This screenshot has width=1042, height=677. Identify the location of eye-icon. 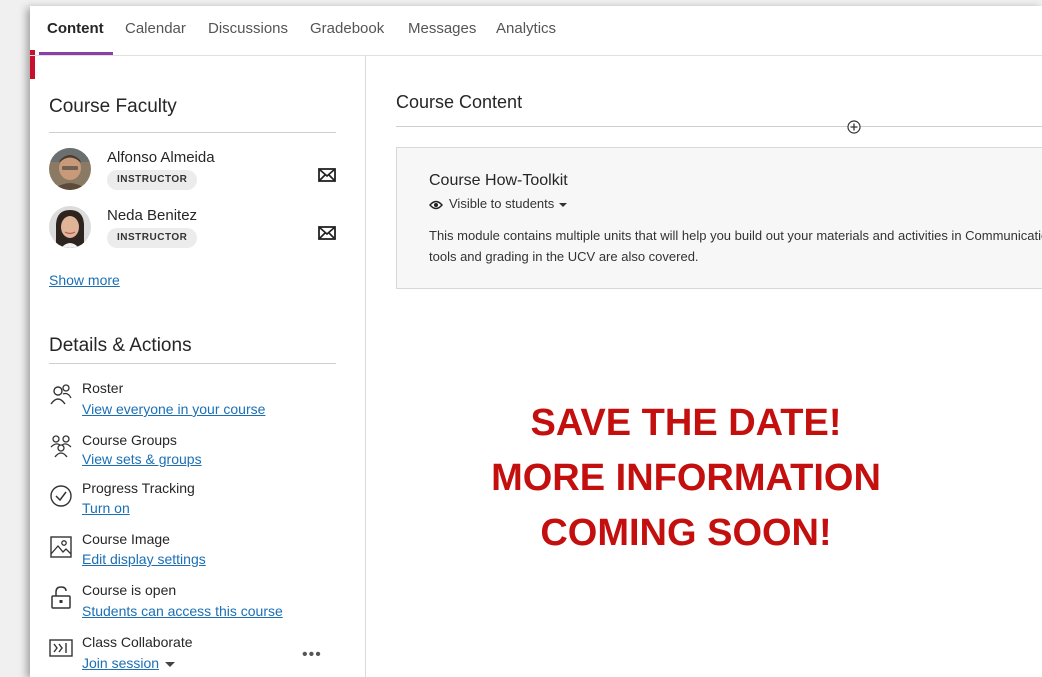
(436, 205).